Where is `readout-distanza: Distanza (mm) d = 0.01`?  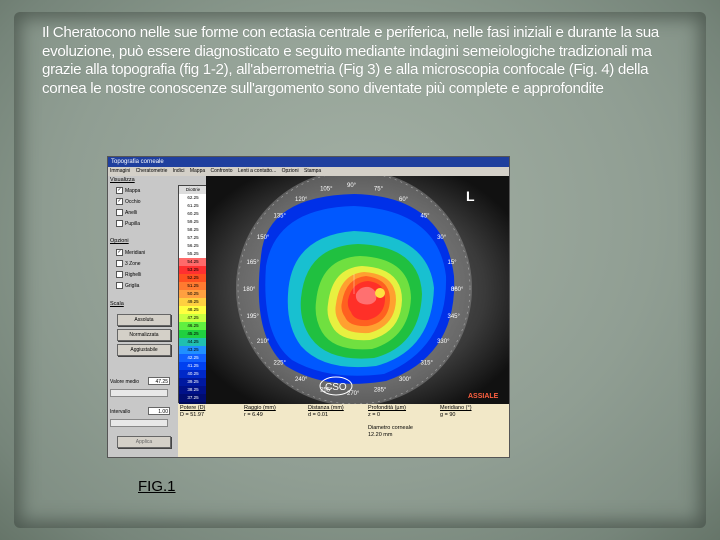 readout-distanza: Distanza (mm) d = 0.01 is located at coordinates (326, 411).